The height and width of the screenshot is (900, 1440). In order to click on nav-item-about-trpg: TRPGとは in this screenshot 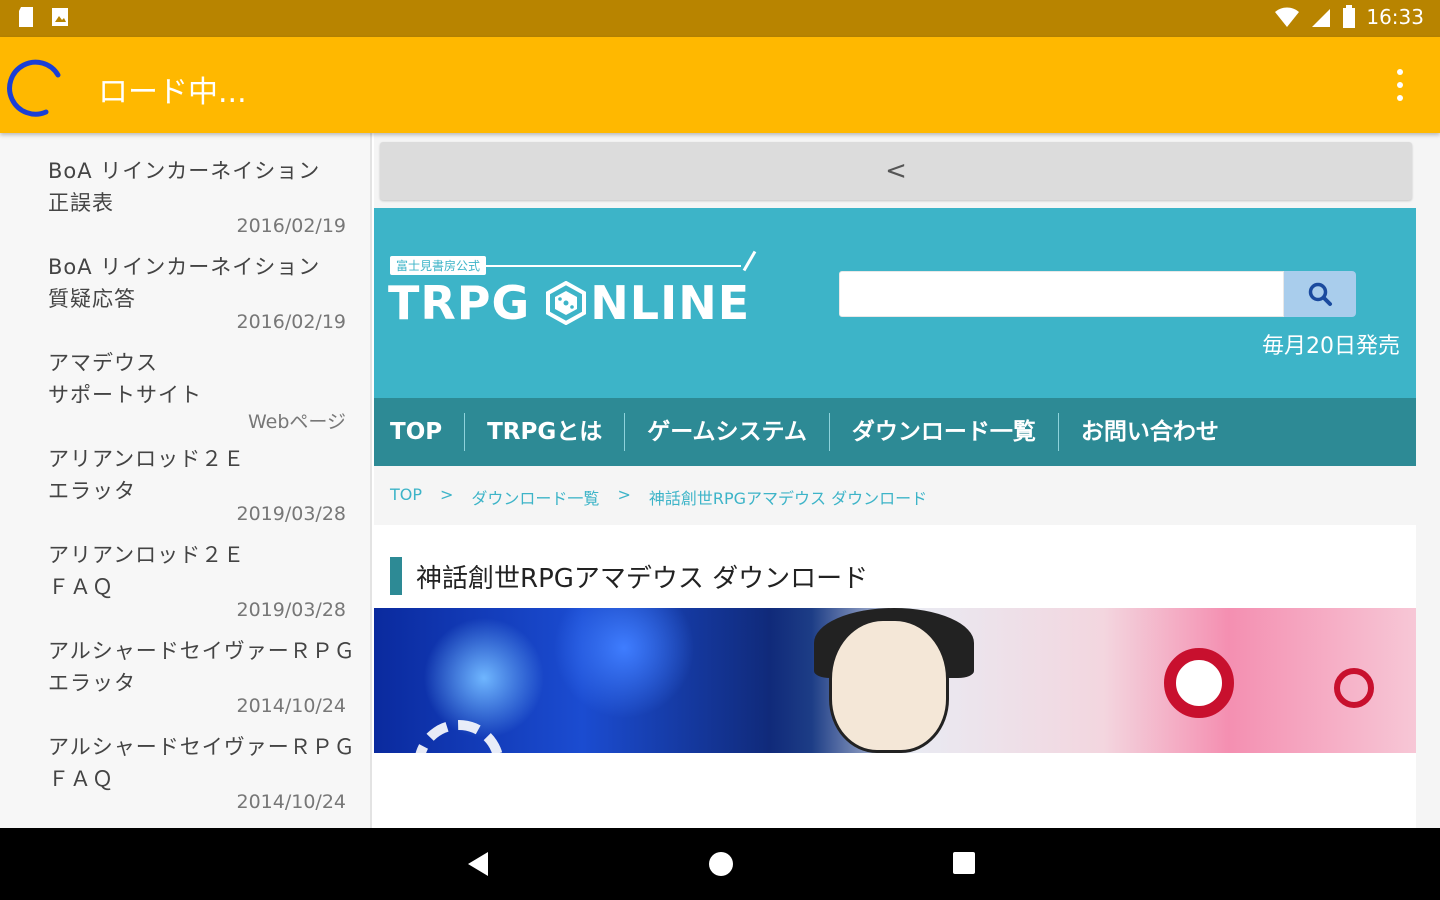, I will do `click(545, 432)`.